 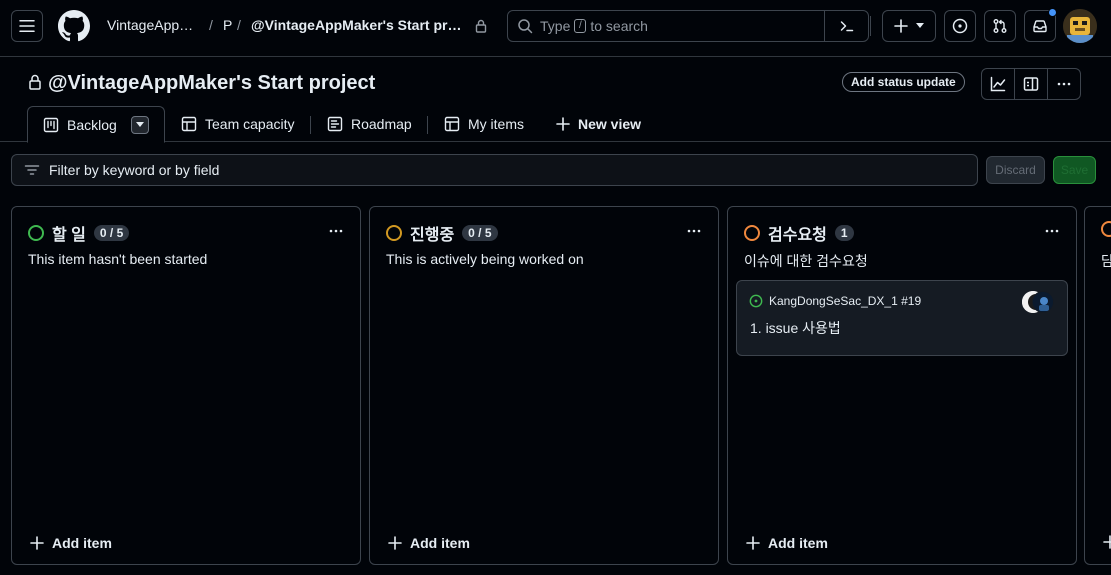 I want to click on filter-placeholder: Filter by keyword or by field, so click(x=134, y=170).